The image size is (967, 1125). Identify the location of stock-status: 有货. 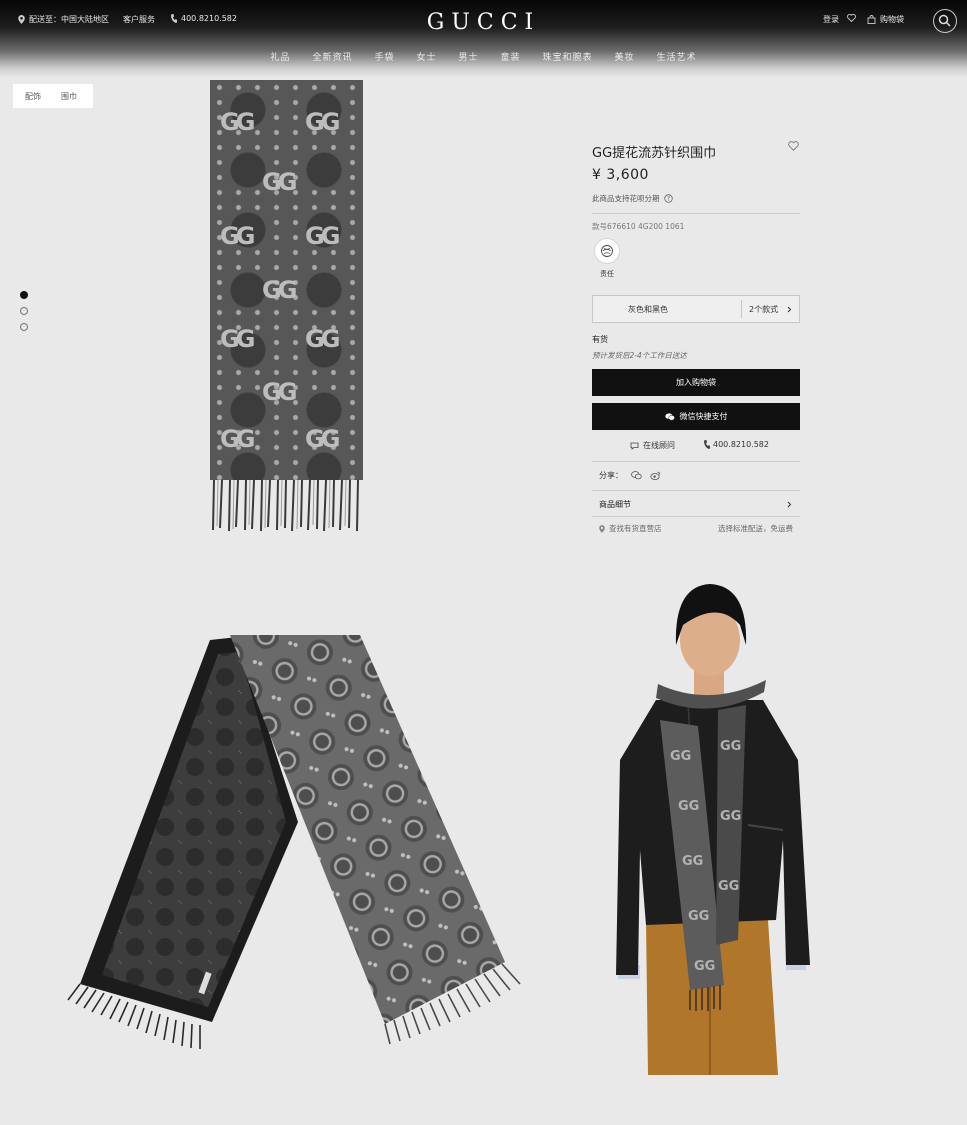
(600, 339).